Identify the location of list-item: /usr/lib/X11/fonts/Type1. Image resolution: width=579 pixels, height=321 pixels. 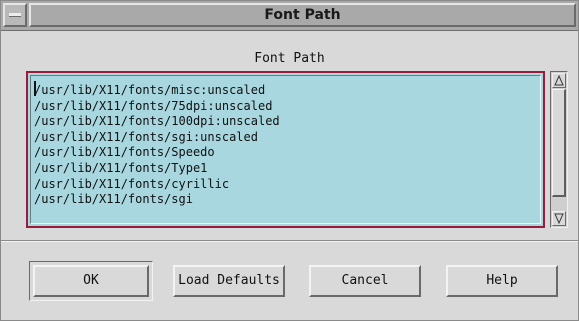
(157, 169).